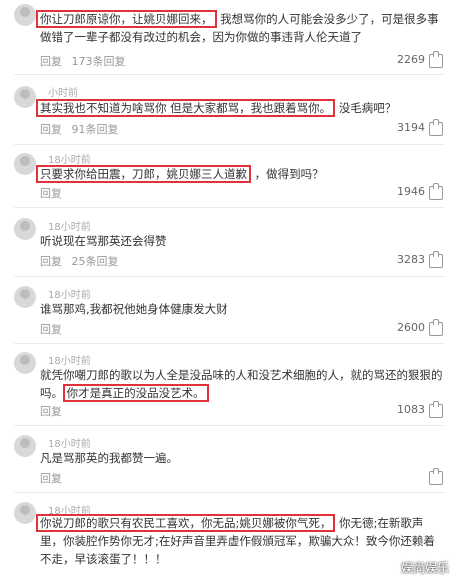 The image size is (459, 582). What do you see at coordinates (143, 174) in the screenshot?
I see `highlighted-text: 只要求你给田震，刀郎，姚贝娜三人道歉` at bounding box center [143, 174].